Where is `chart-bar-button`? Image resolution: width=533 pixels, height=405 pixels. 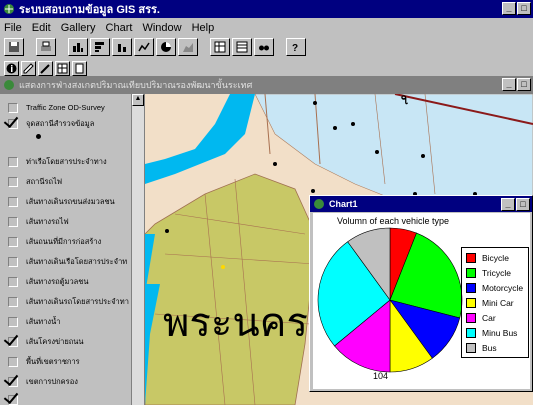 chart-bar-button is located at coordinates (78, 47).